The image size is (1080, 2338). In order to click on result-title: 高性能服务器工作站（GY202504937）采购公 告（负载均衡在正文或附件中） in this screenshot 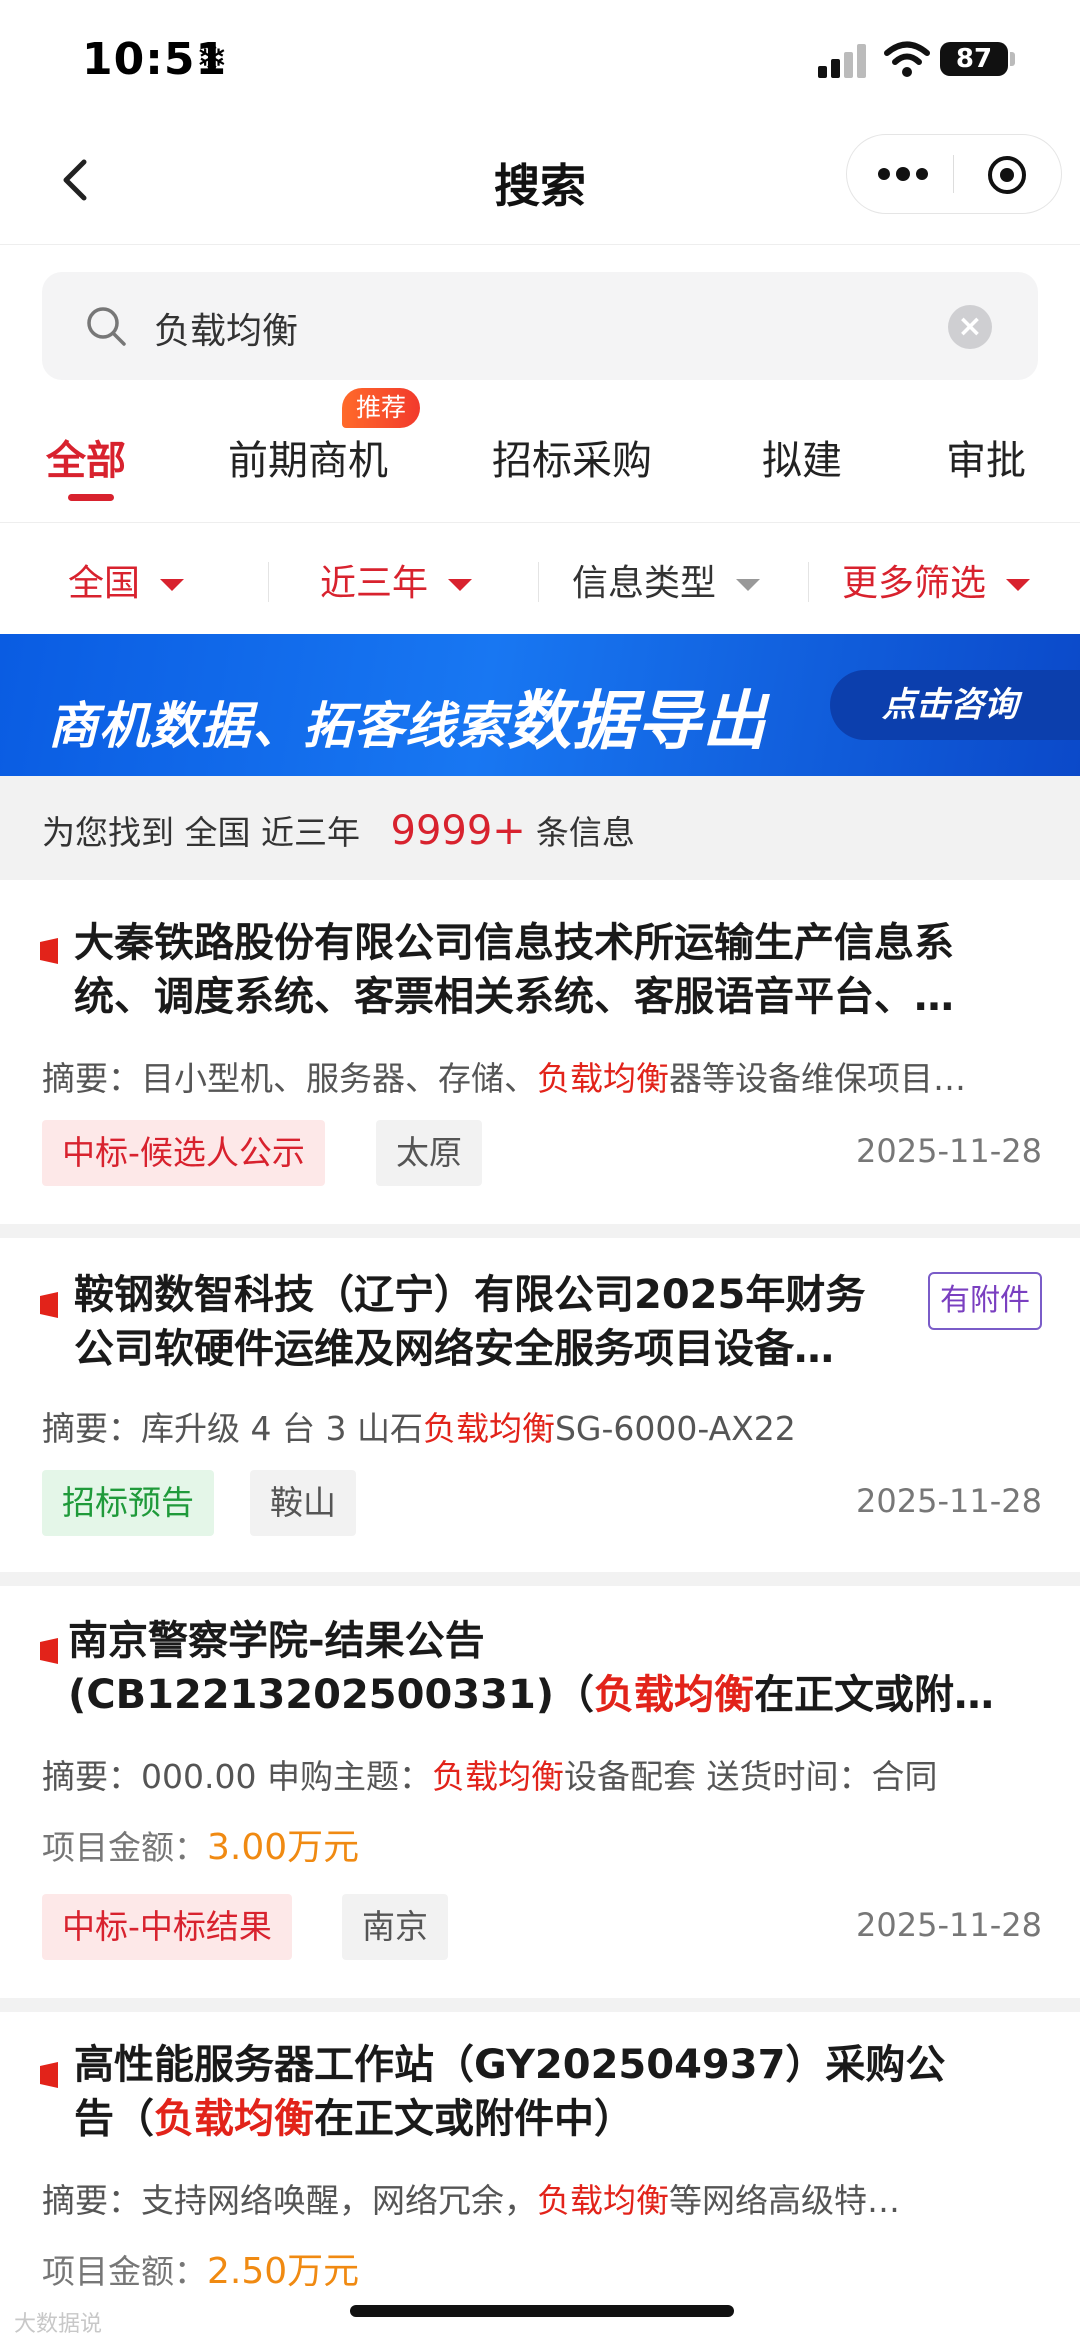, I will do `click(509, 2092)`.